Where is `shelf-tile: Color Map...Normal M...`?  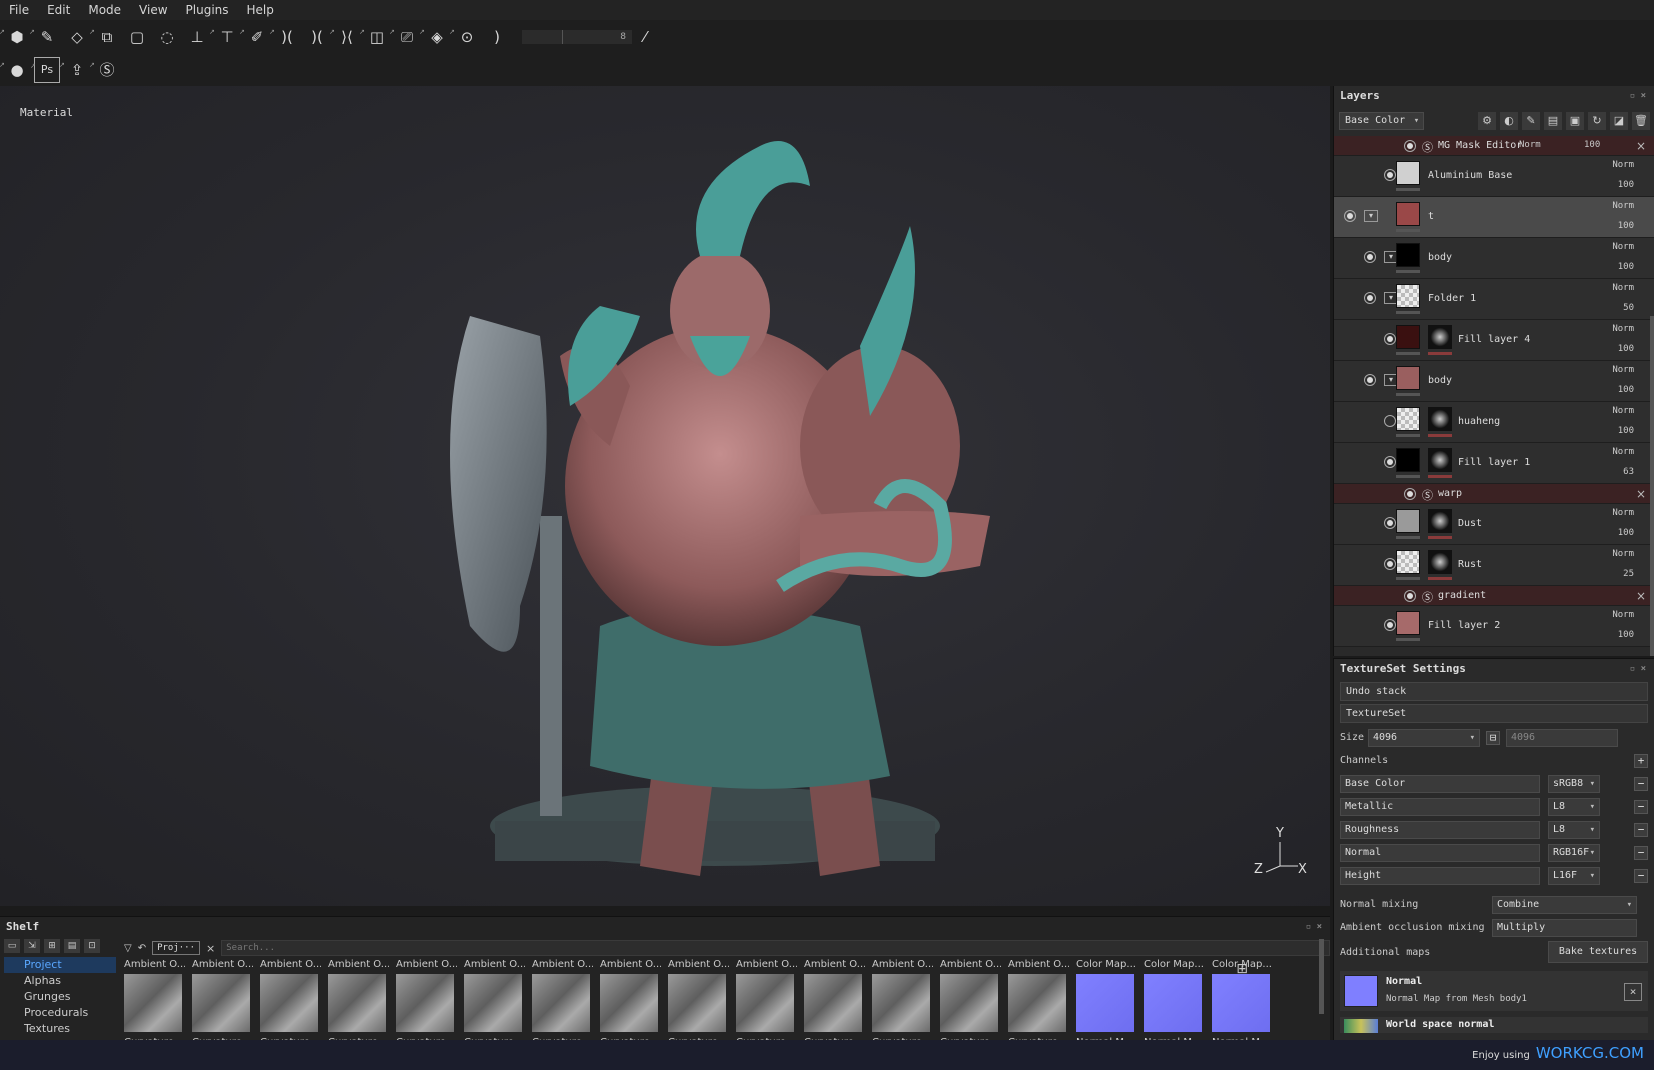 shelf-tile: Color Map...Normal M... is located at coordinates (1106, 1005).